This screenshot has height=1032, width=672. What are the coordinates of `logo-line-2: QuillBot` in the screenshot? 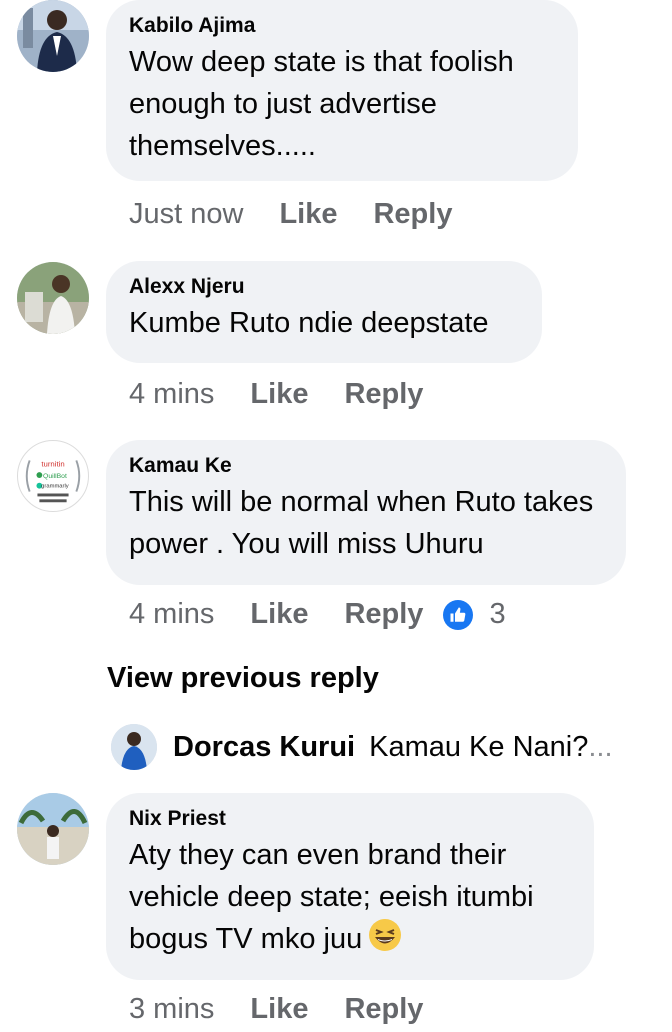 It's located at (55, 476).